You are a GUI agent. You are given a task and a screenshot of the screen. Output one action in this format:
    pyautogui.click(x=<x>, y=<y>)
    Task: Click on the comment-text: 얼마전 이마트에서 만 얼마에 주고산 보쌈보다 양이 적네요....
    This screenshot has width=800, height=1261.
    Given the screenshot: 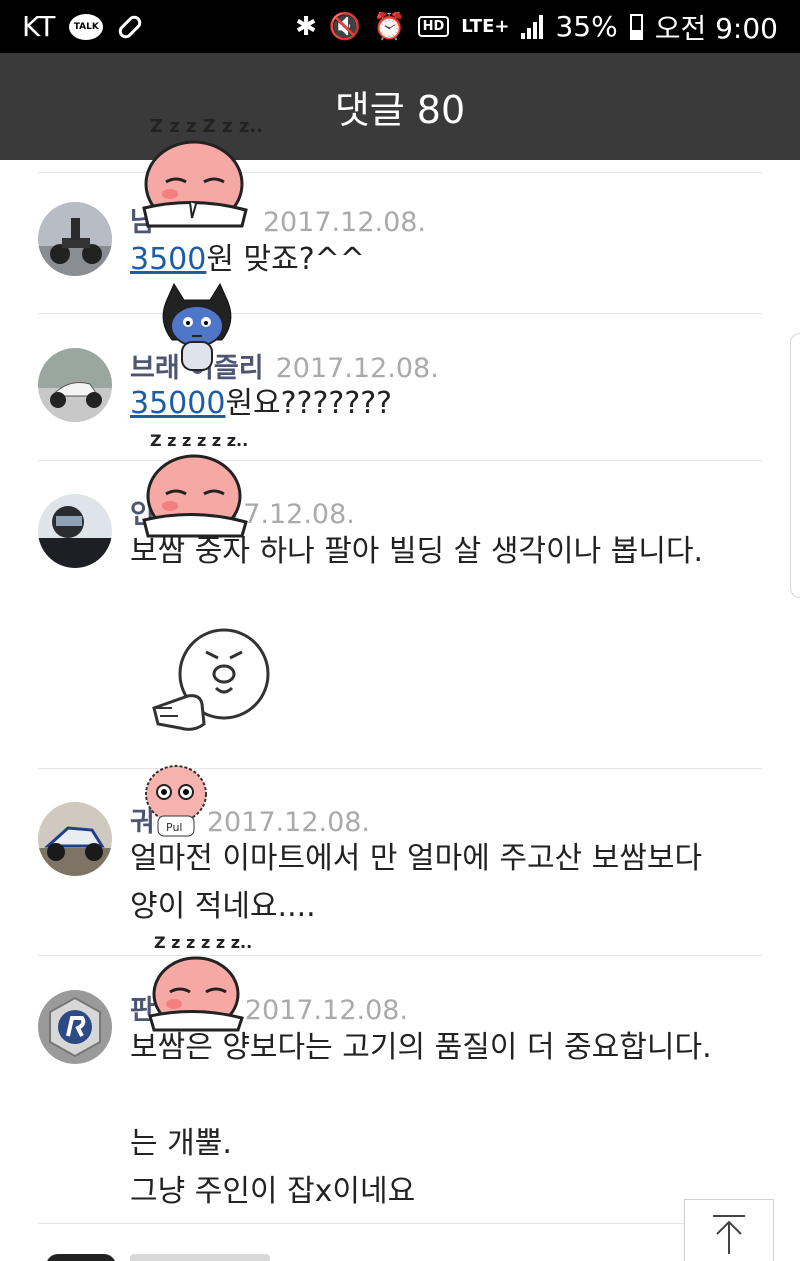 What is the action you would take?
    pyautogui.click(x=416, y=882)
    